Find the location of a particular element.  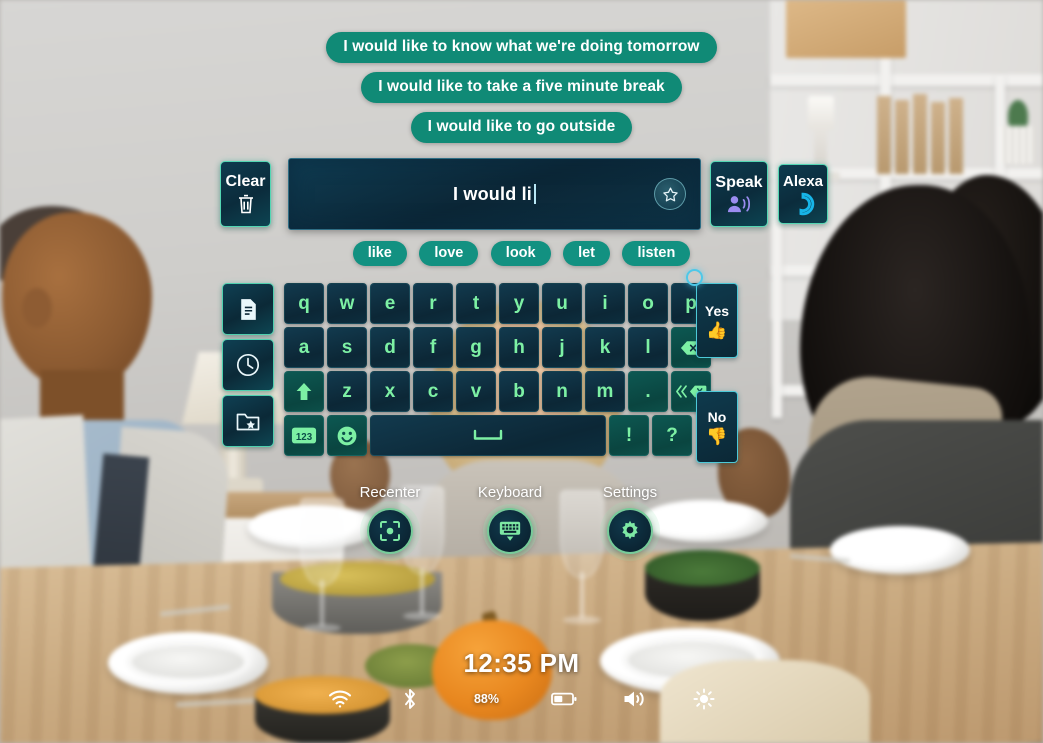

keyboard-button is located at coordinates (510, 531).